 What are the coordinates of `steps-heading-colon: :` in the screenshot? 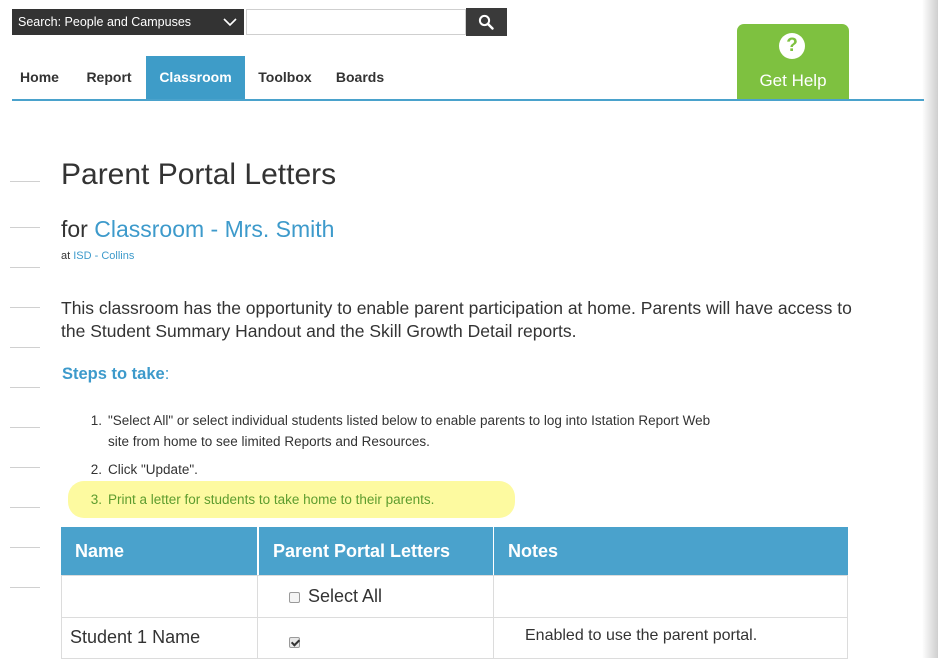 It's located at (167, 374).